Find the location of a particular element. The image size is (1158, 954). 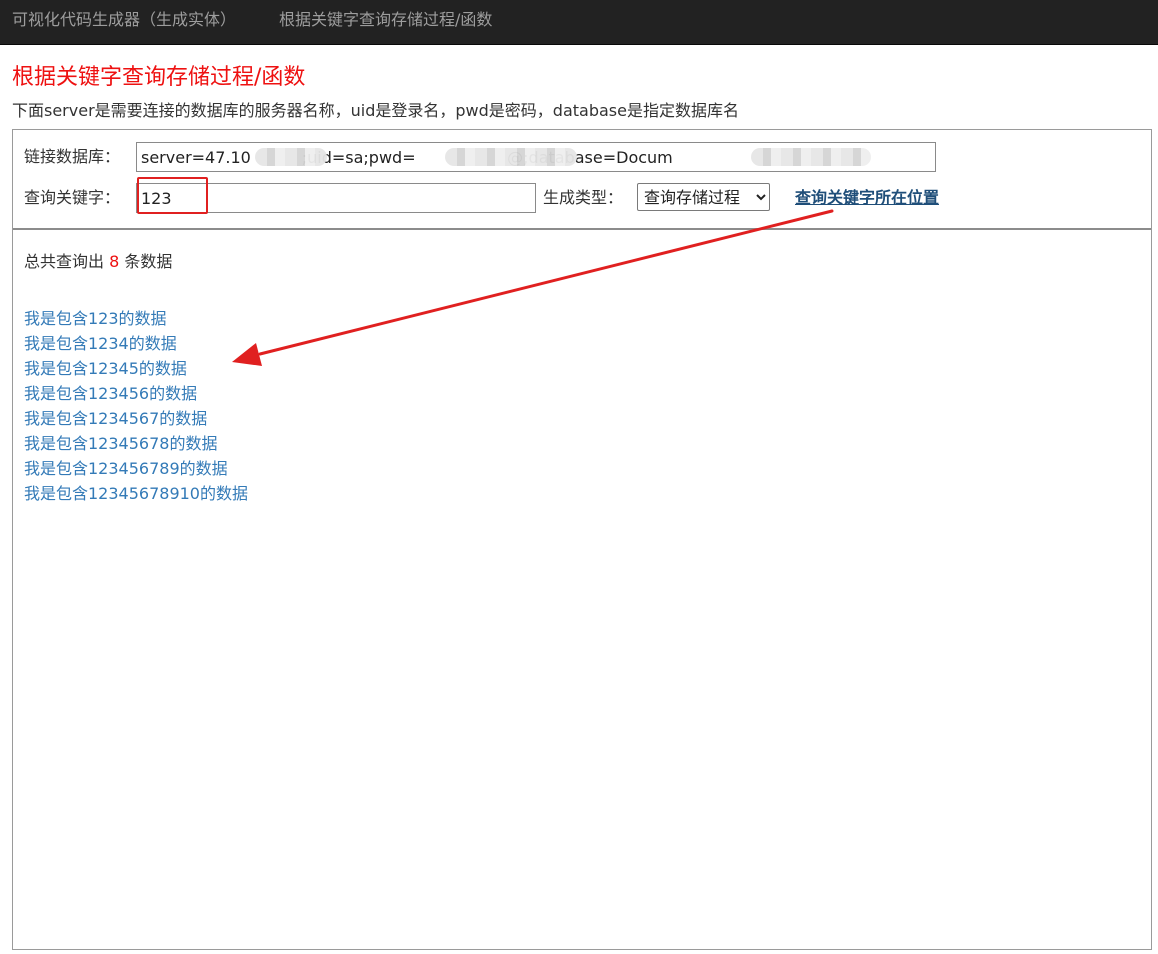

list-item: 我是包含123456的数据 is located at coordinates (136, 393).